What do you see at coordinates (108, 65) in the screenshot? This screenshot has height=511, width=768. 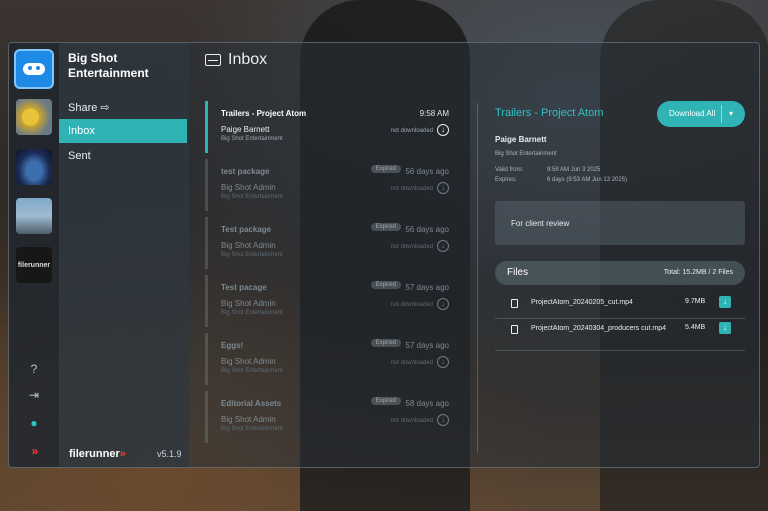 I see `company-name: Big Shot Entertainment` at bounding box center [108, 65].